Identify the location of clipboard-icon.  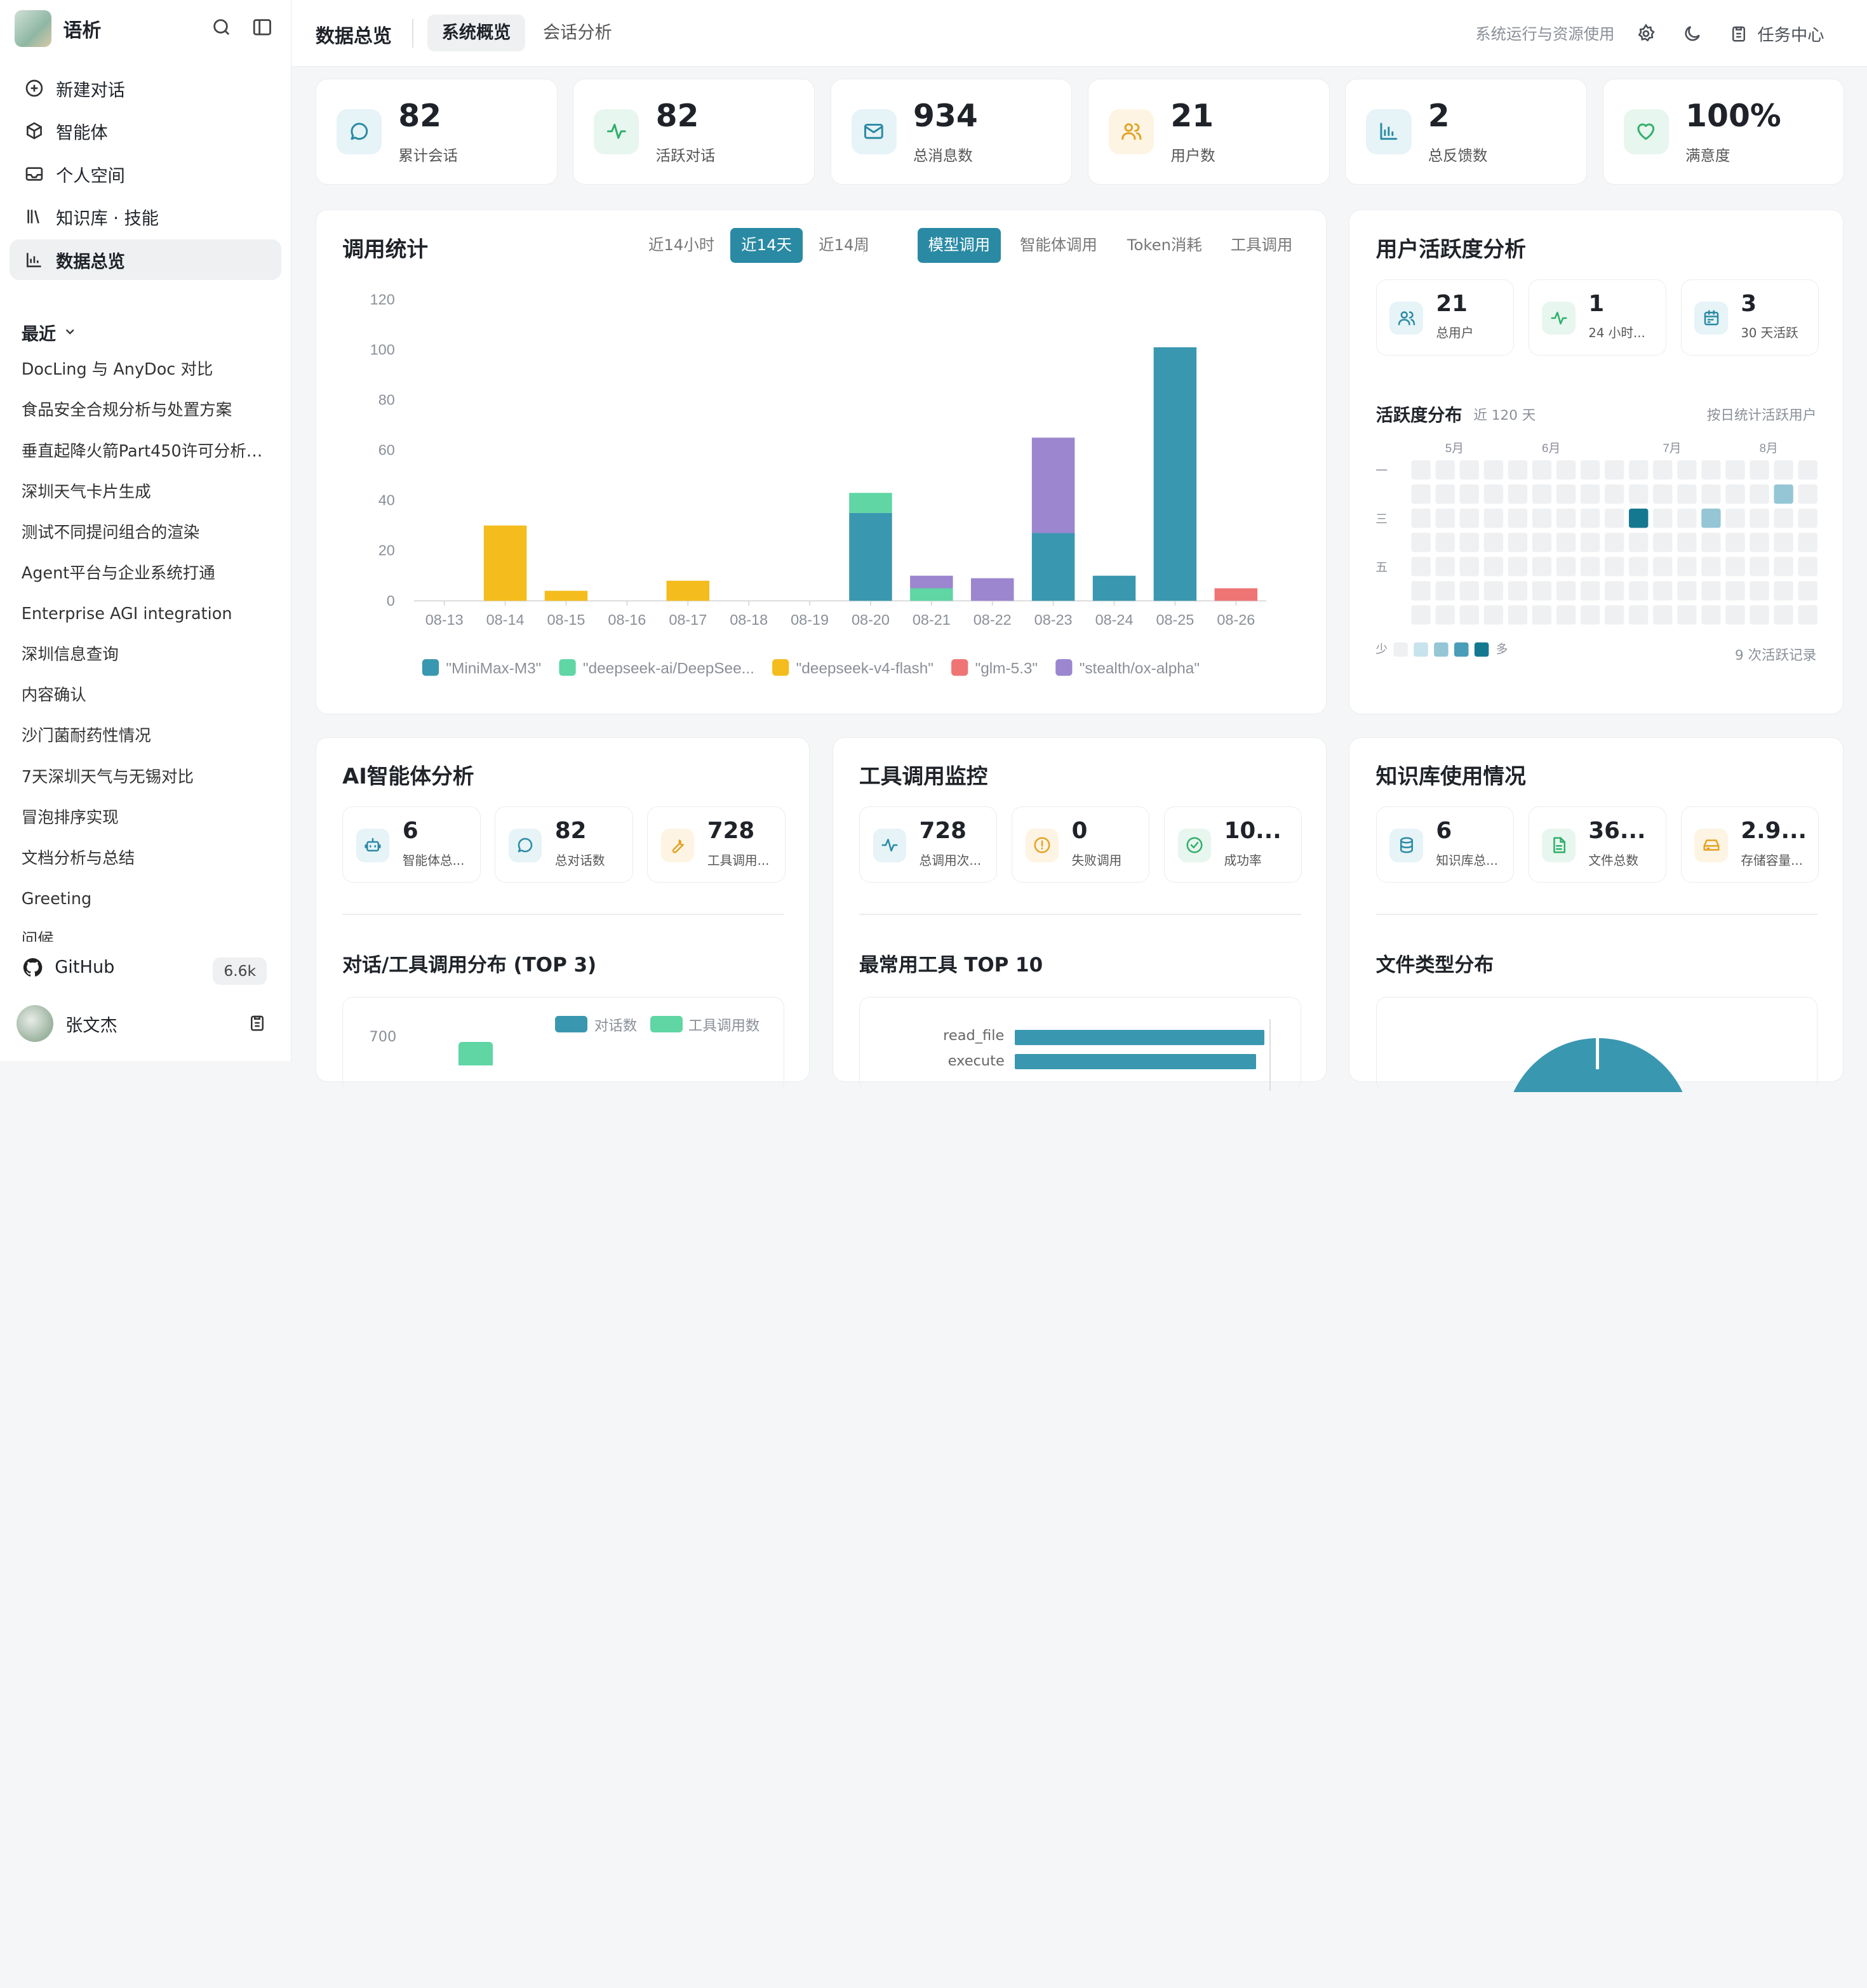
(257, 1022).